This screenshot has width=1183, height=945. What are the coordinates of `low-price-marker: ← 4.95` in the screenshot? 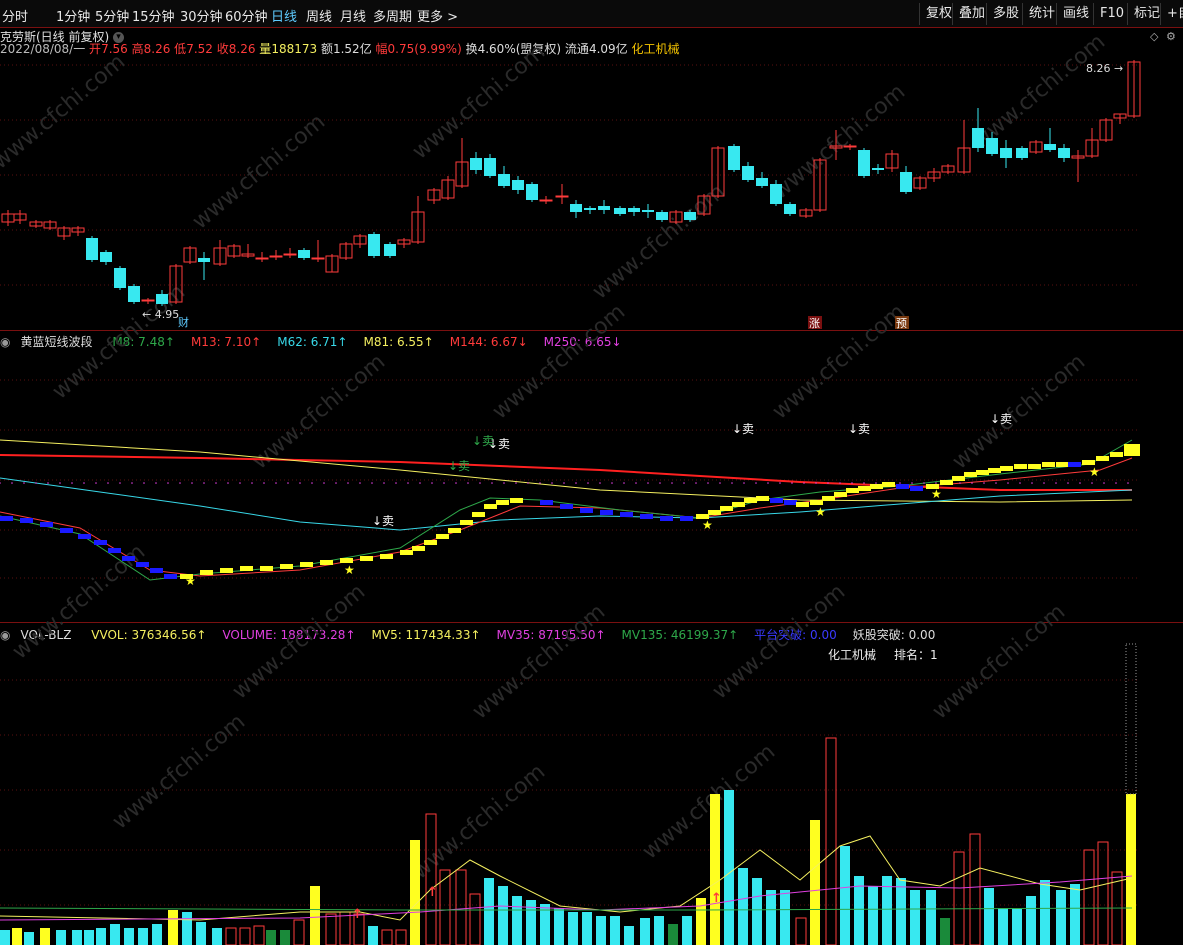 It's located at (160, 314).